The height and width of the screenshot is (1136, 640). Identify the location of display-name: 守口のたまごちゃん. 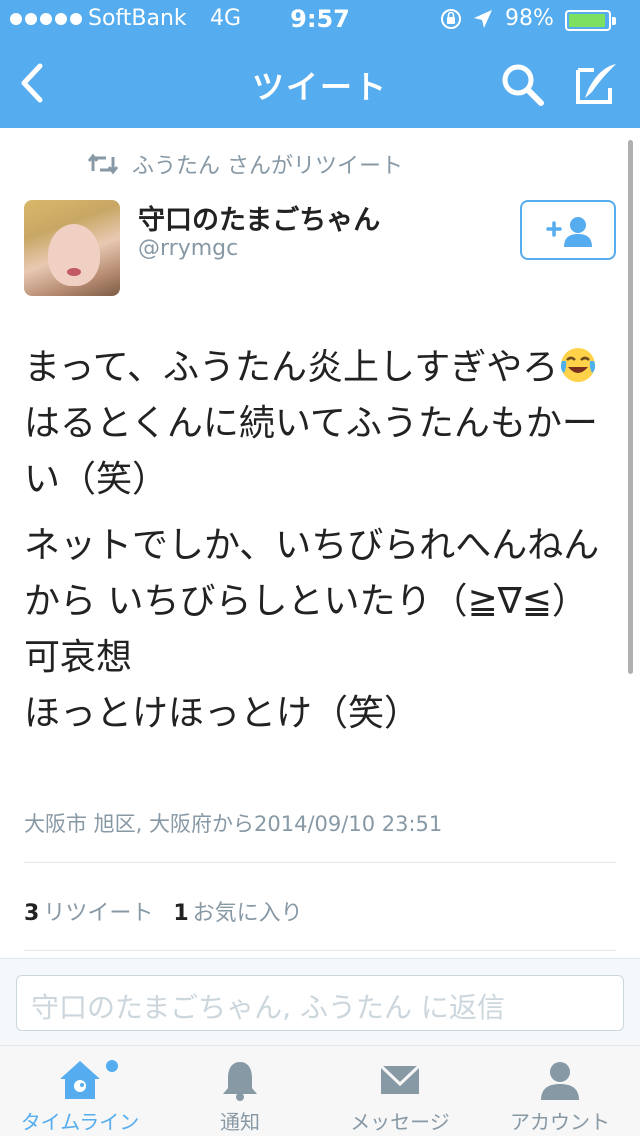
(259, 217).